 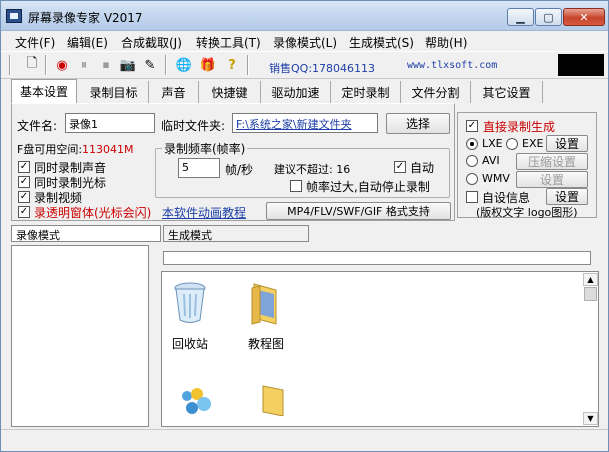 I want to click on custom-info-checkbox, so click(x=472, y=197).